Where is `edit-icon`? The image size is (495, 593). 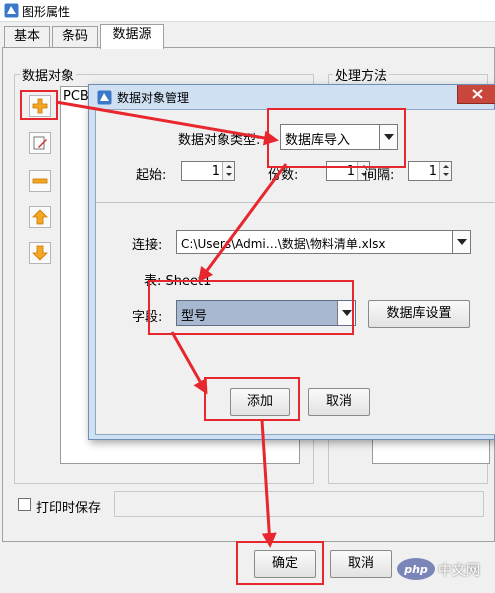 edit-icon is located at coordinates (40, 143).